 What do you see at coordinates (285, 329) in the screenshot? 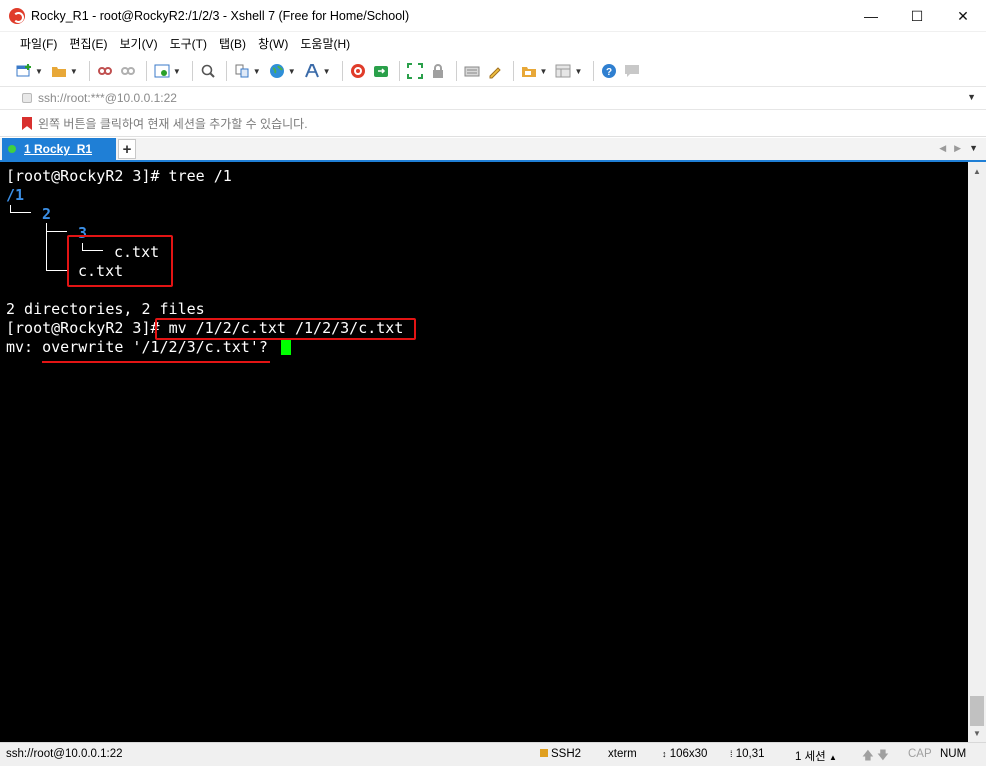
I see `annotation-box-command` at bounding box center [285, 329].